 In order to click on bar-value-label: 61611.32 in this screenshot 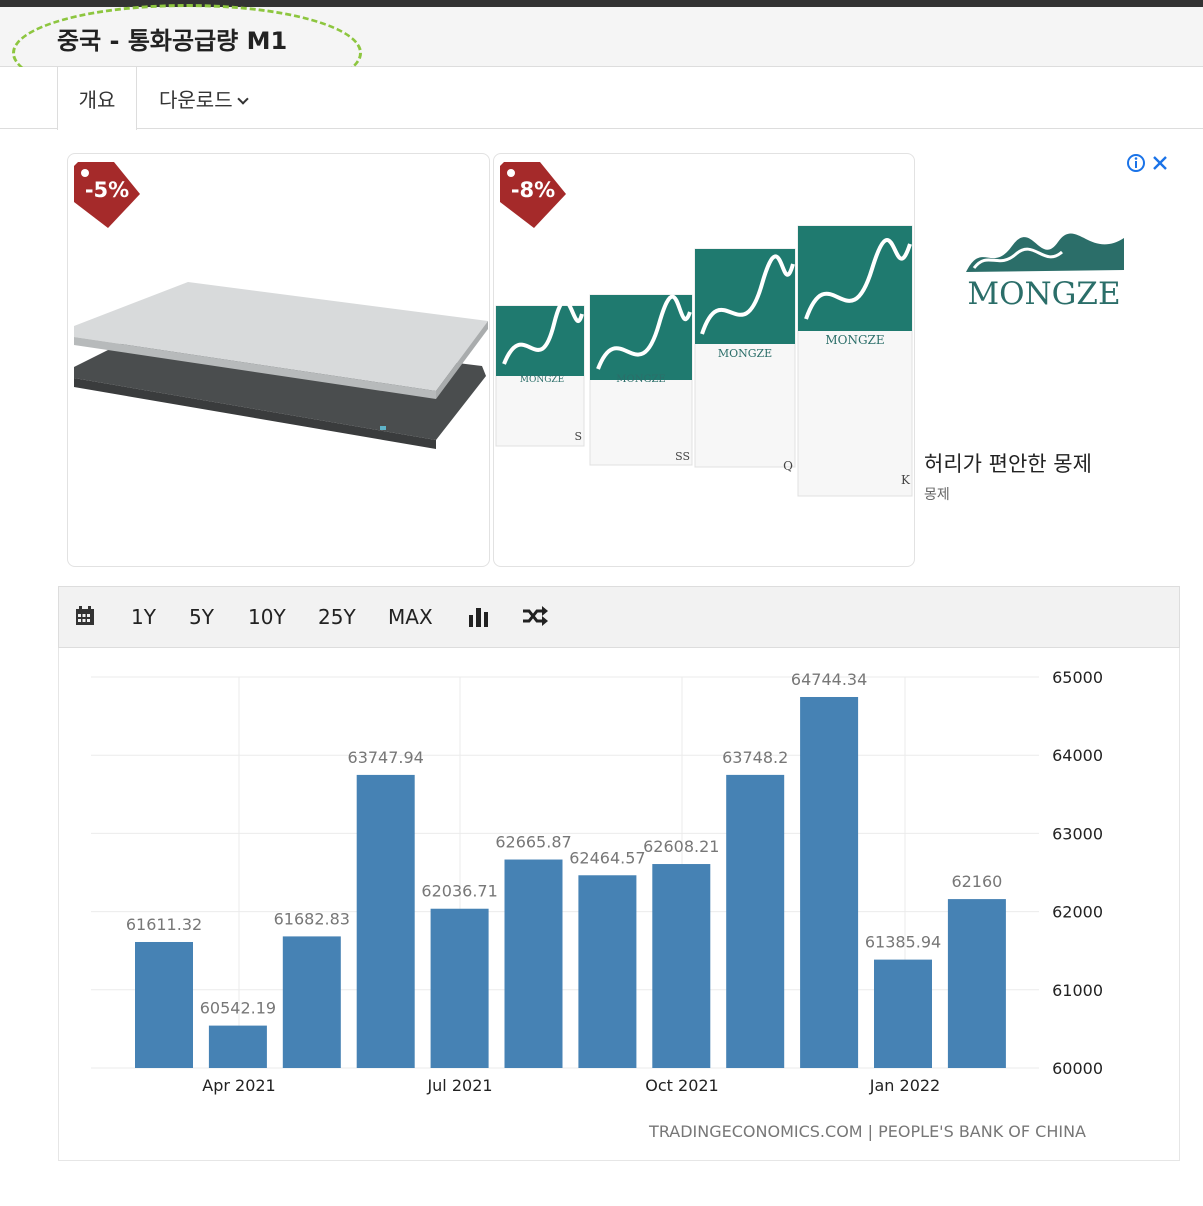, I will do `click(164, 924)`.